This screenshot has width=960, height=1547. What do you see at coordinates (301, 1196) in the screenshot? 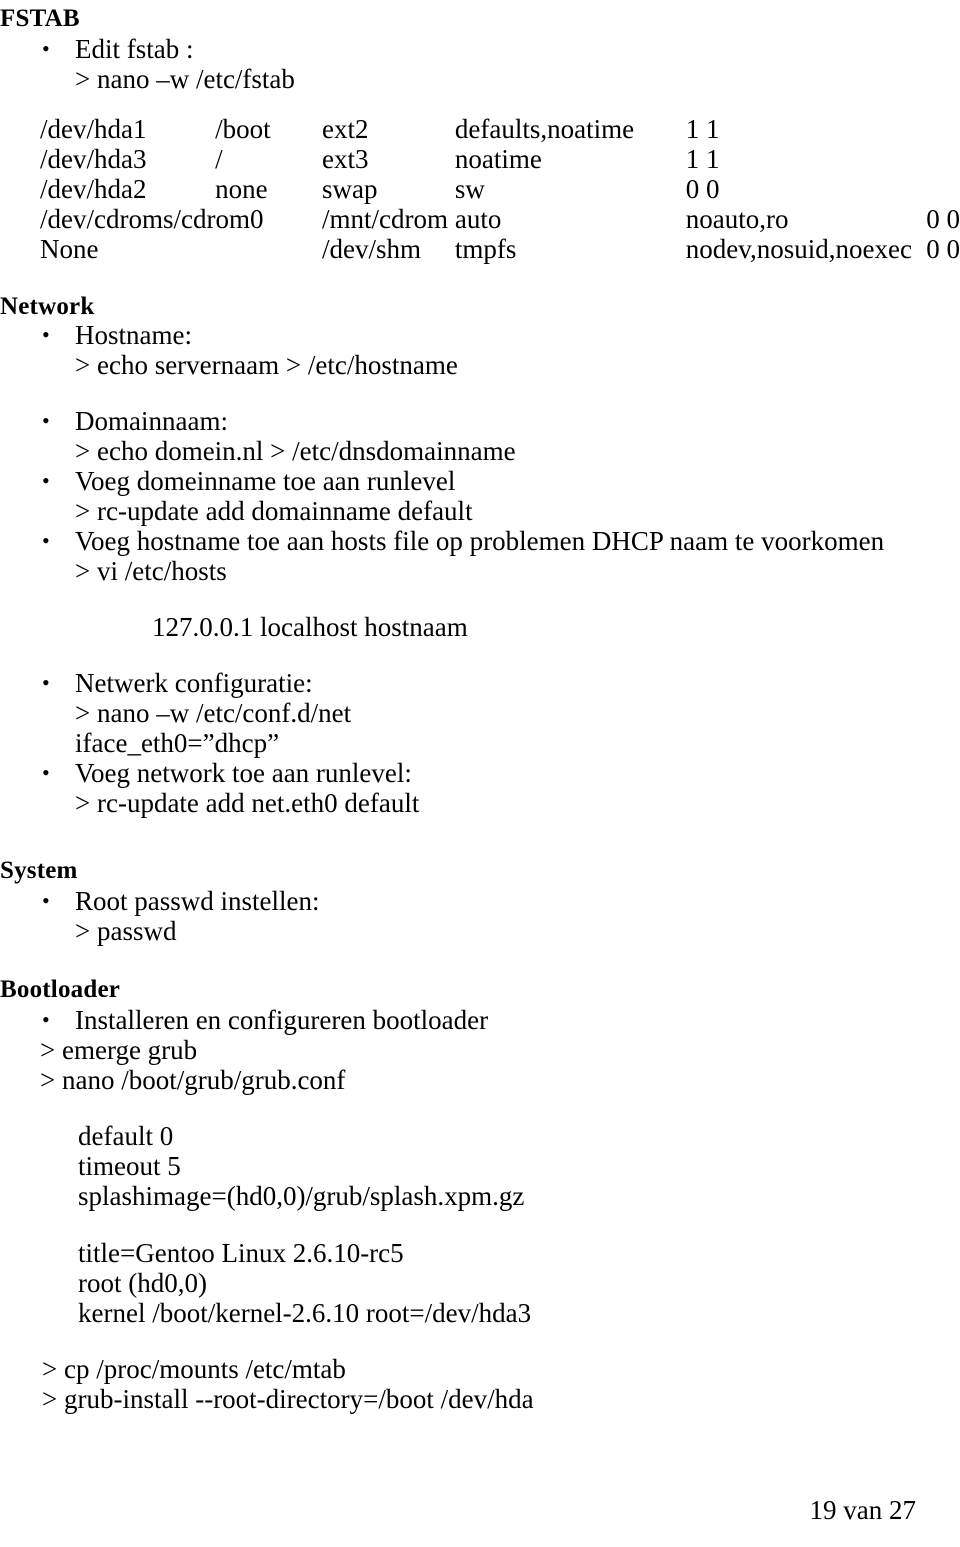
I see `grub-conf-splashimage: splashimage=(hd0,0)/grub/splash.xpm.gz` at bounding box center [301, 1196].